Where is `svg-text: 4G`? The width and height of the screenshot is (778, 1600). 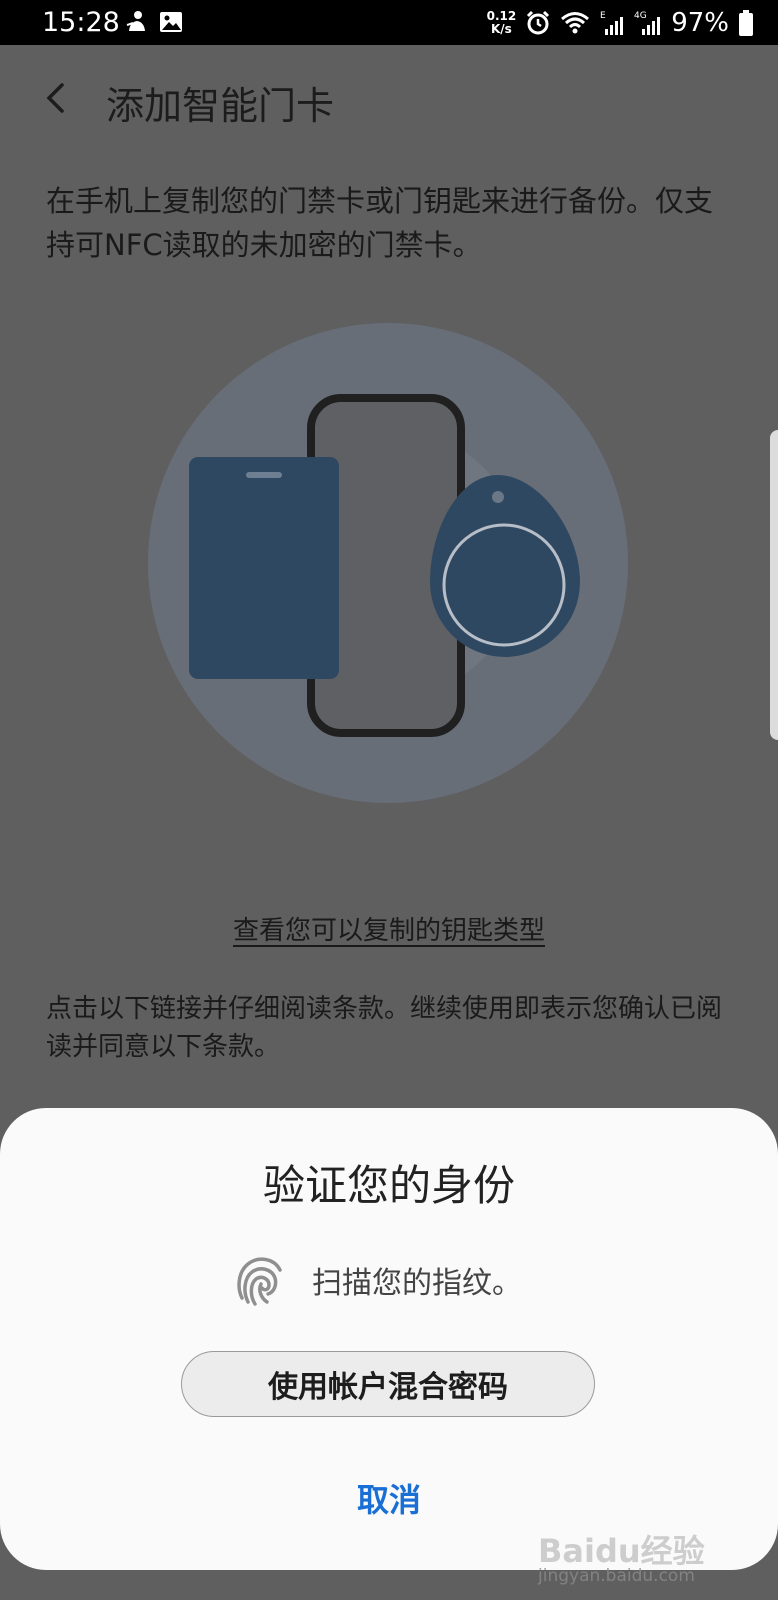
svg-text: 4G is located at coordinates (640, 16).